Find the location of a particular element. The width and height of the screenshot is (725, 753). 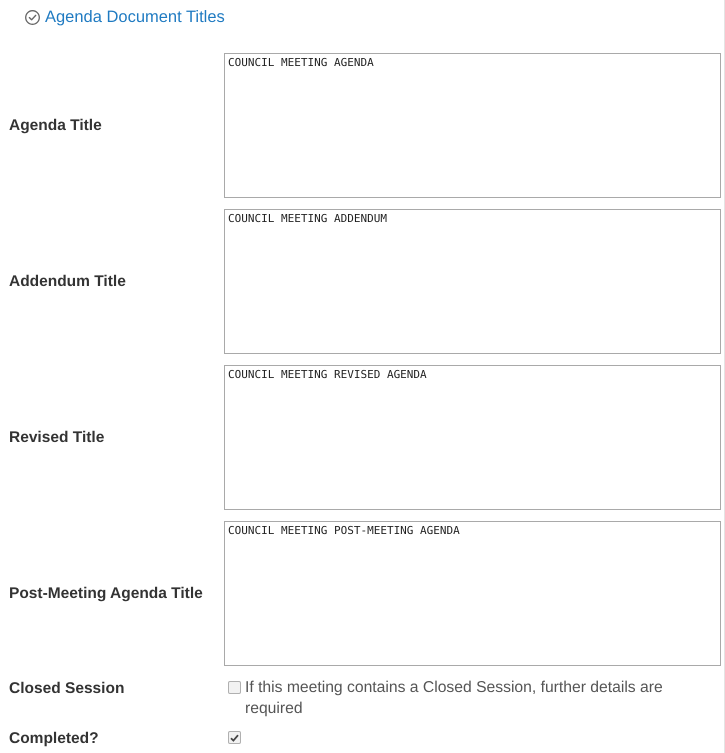

field-label: Addendum Title is located at coordinates (67, 281).